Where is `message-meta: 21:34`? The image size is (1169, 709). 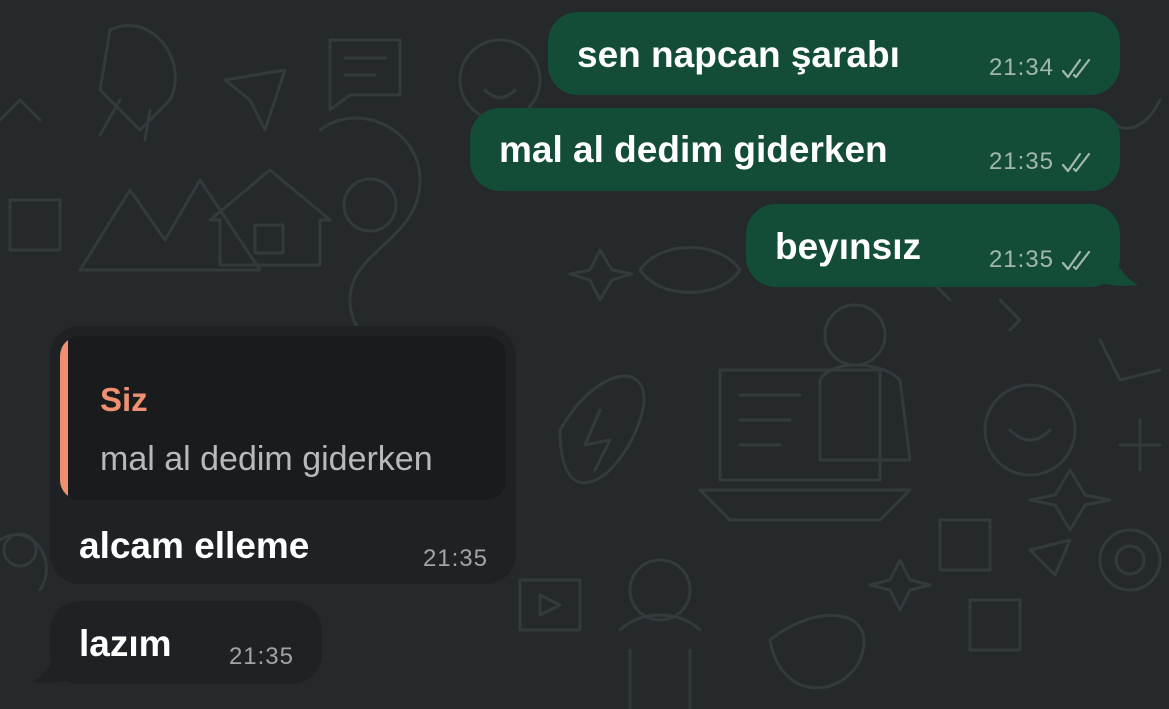
message-meta: 21:34 is located at coordinates (1040, 68).